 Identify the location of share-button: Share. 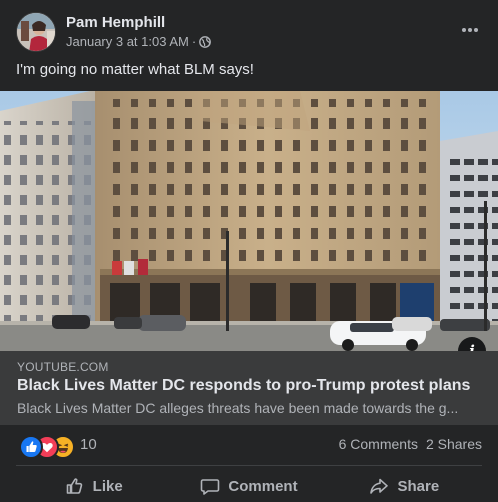
(404, 486).